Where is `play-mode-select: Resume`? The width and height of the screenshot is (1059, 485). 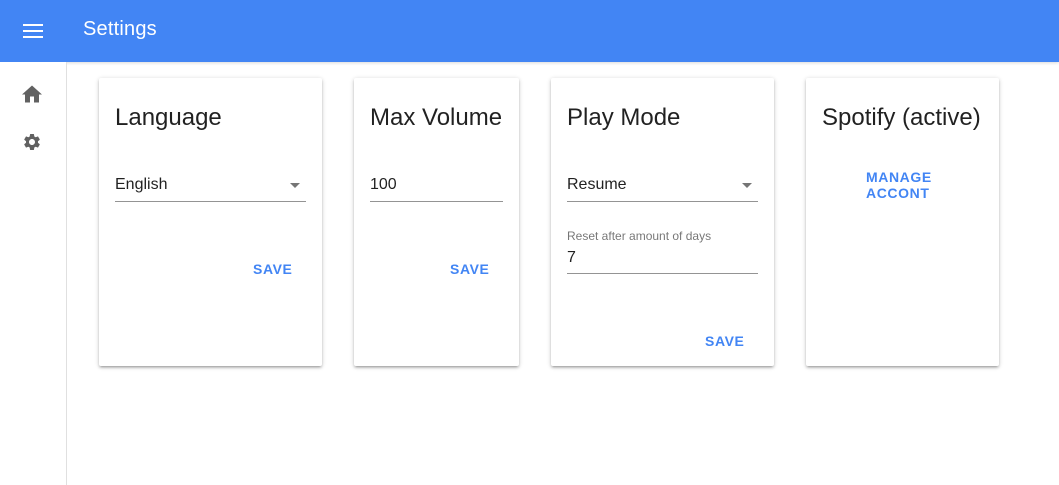
play-mode-select: Resume is located at coordinates (662, 186).